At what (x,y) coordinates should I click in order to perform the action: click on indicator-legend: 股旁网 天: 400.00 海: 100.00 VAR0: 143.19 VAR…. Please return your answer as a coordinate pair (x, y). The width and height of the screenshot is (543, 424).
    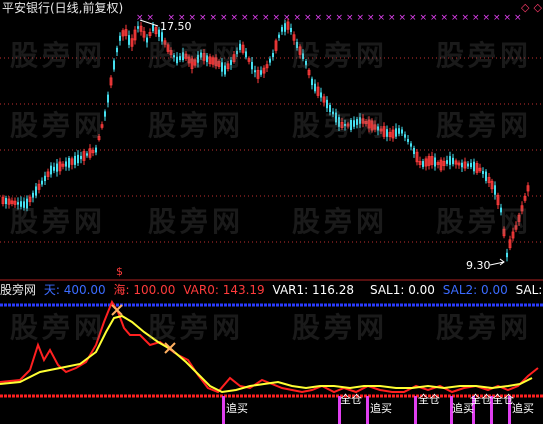
    Looking at the image, I should click on (179, 290).